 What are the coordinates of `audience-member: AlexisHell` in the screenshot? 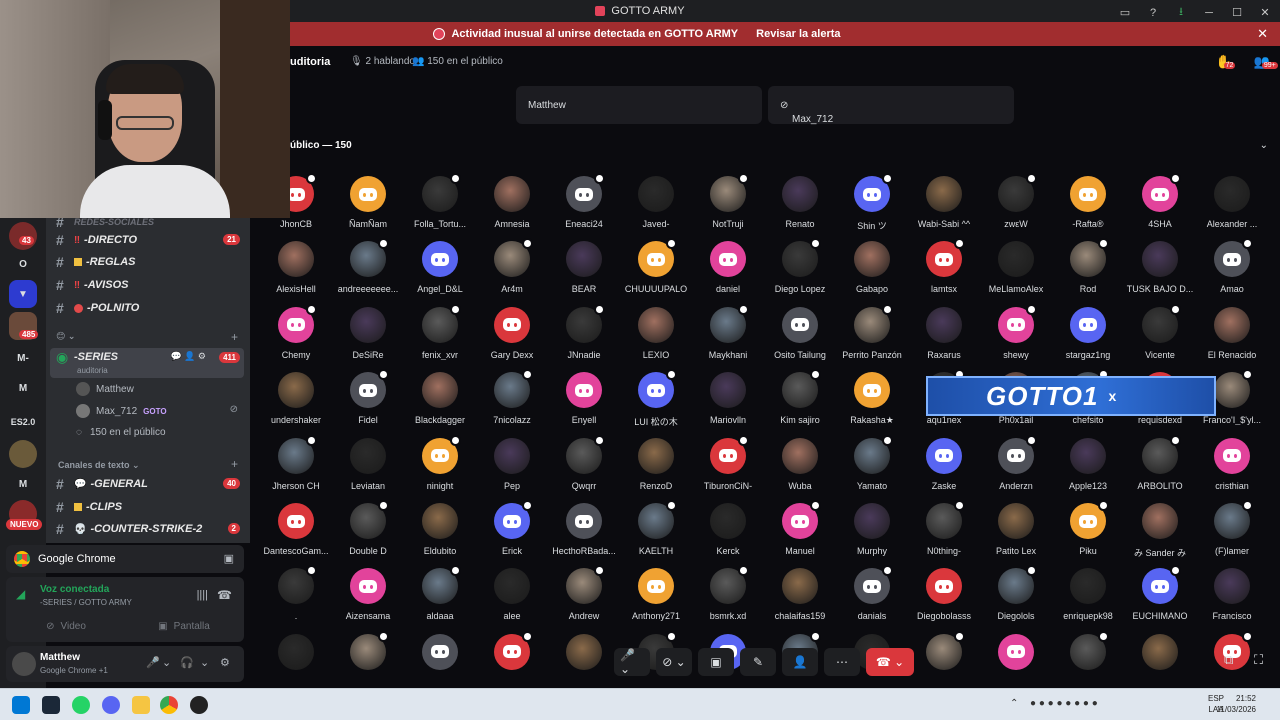 It's located at (296, 272).